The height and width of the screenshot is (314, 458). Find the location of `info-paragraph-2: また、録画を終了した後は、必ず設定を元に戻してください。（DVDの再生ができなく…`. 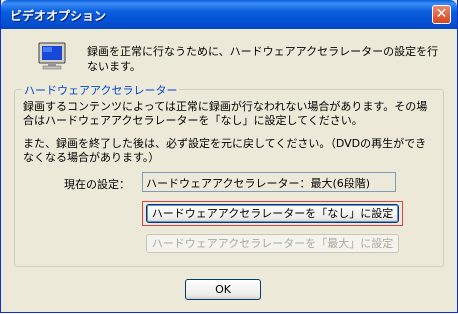

info-paragraph-2: また、録画を終了した後は、必ず設定を元に戻してください。（DVDの再生ができなく… is located at coordinates (225, 150).